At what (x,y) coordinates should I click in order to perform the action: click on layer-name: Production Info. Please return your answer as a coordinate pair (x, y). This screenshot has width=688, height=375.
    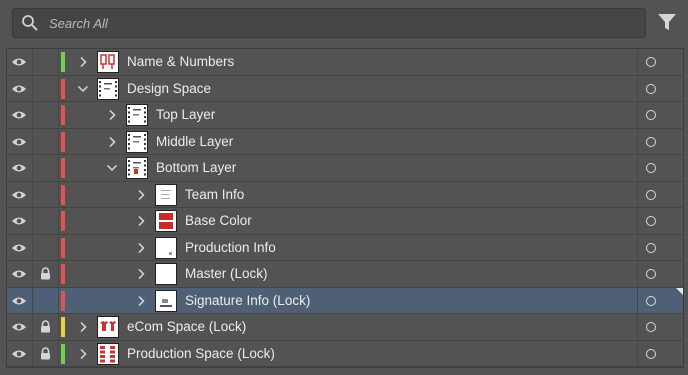
    Looking at the image, I should click on (230, 247).